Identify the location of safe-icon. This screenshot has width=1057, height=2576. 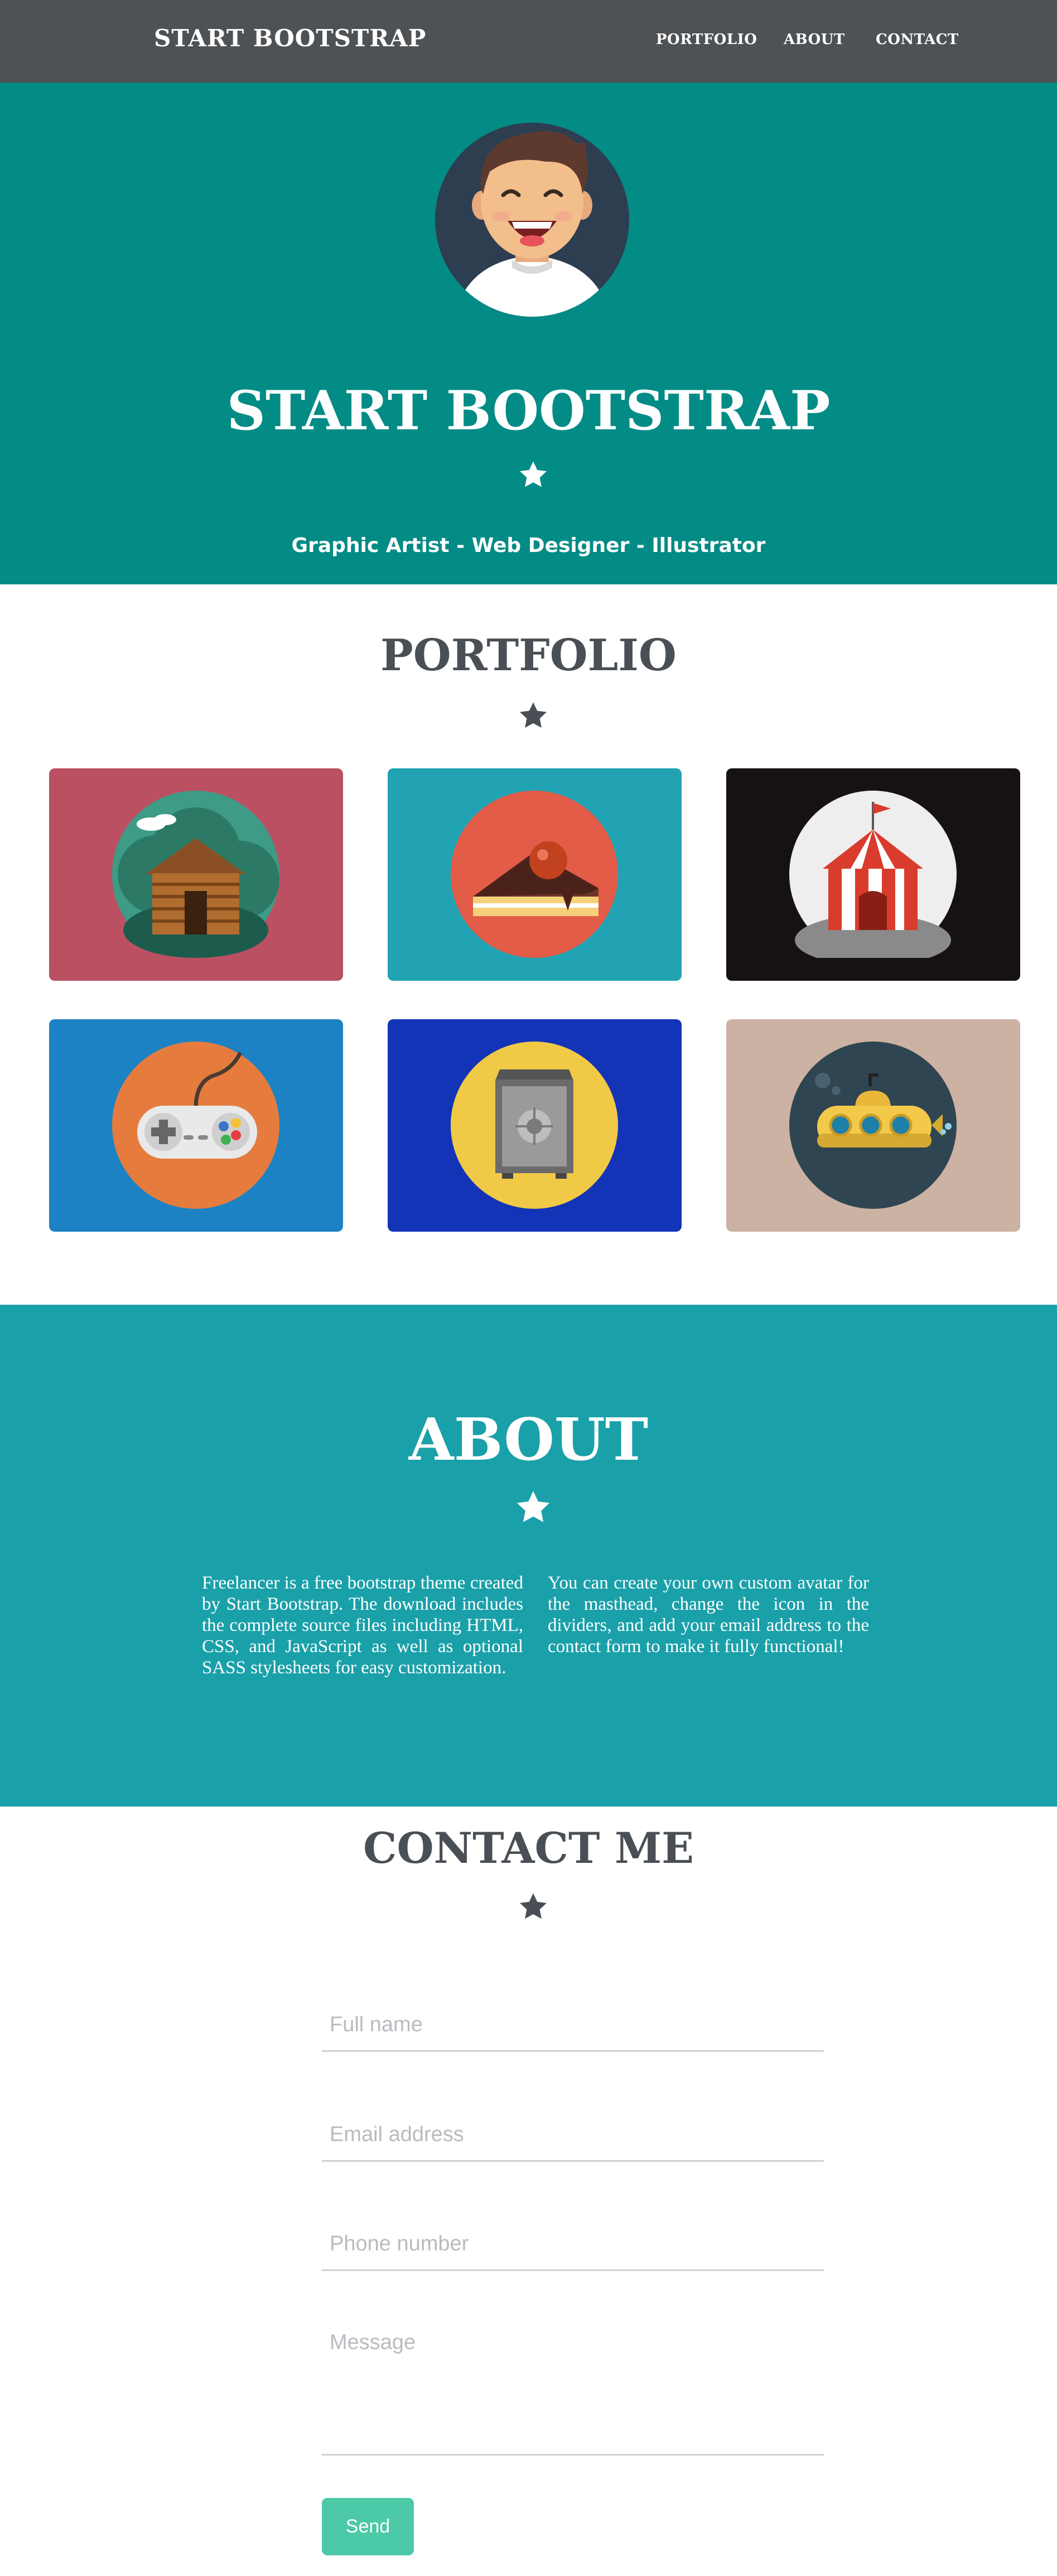
(534, 1125).